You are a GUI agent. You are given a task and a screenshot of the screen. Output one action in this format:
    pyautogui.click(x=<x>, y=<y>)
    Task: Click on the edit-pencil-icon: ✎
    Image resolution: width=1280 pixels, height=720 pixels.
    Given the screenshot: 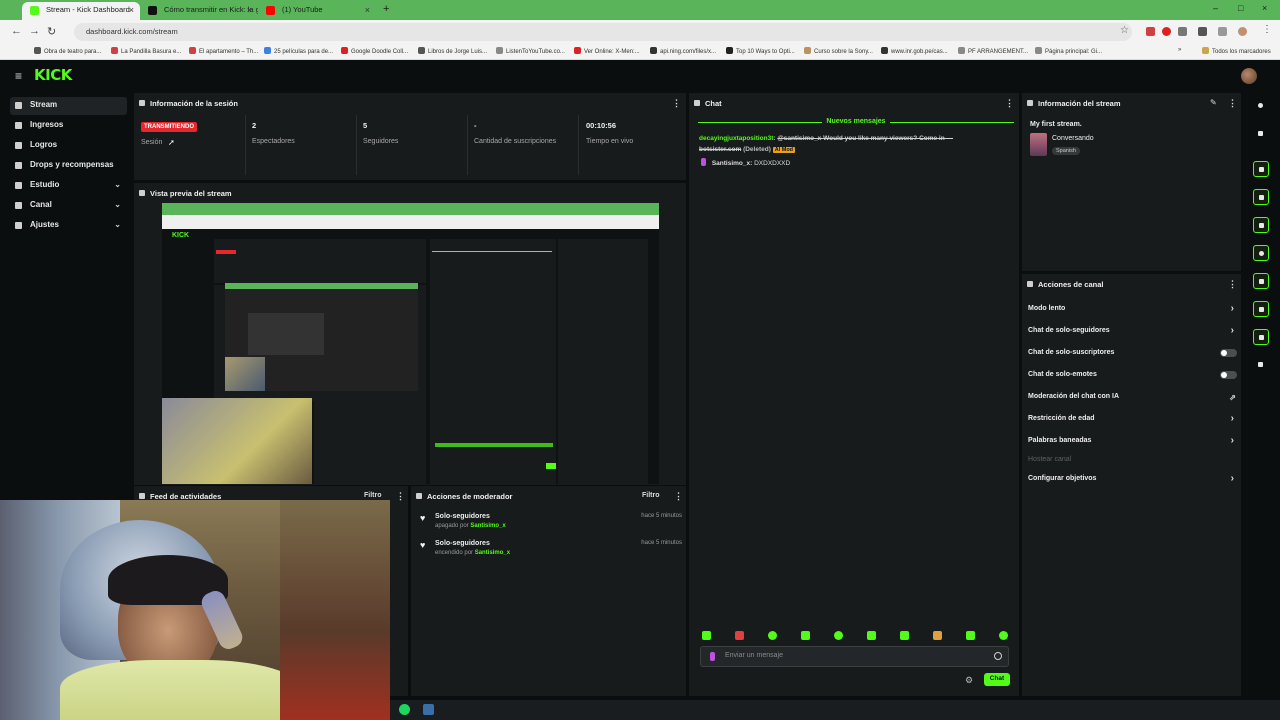 What is the action you would take?
    pyautogui.click(x=1213, y=102)
    